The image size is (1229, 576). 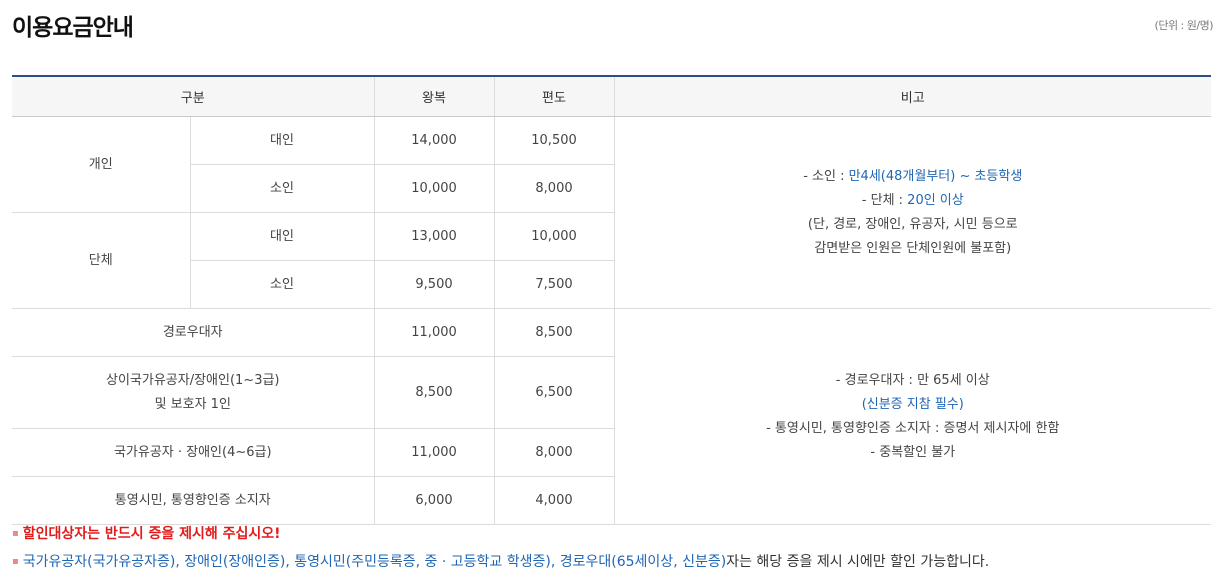 What do you see at coordinates (151, 534) in the screenshot?
I see `note-warning-text: 할인대상자는 반드시 증을 제시해 주십시오!` at bounding box center [151, 534].